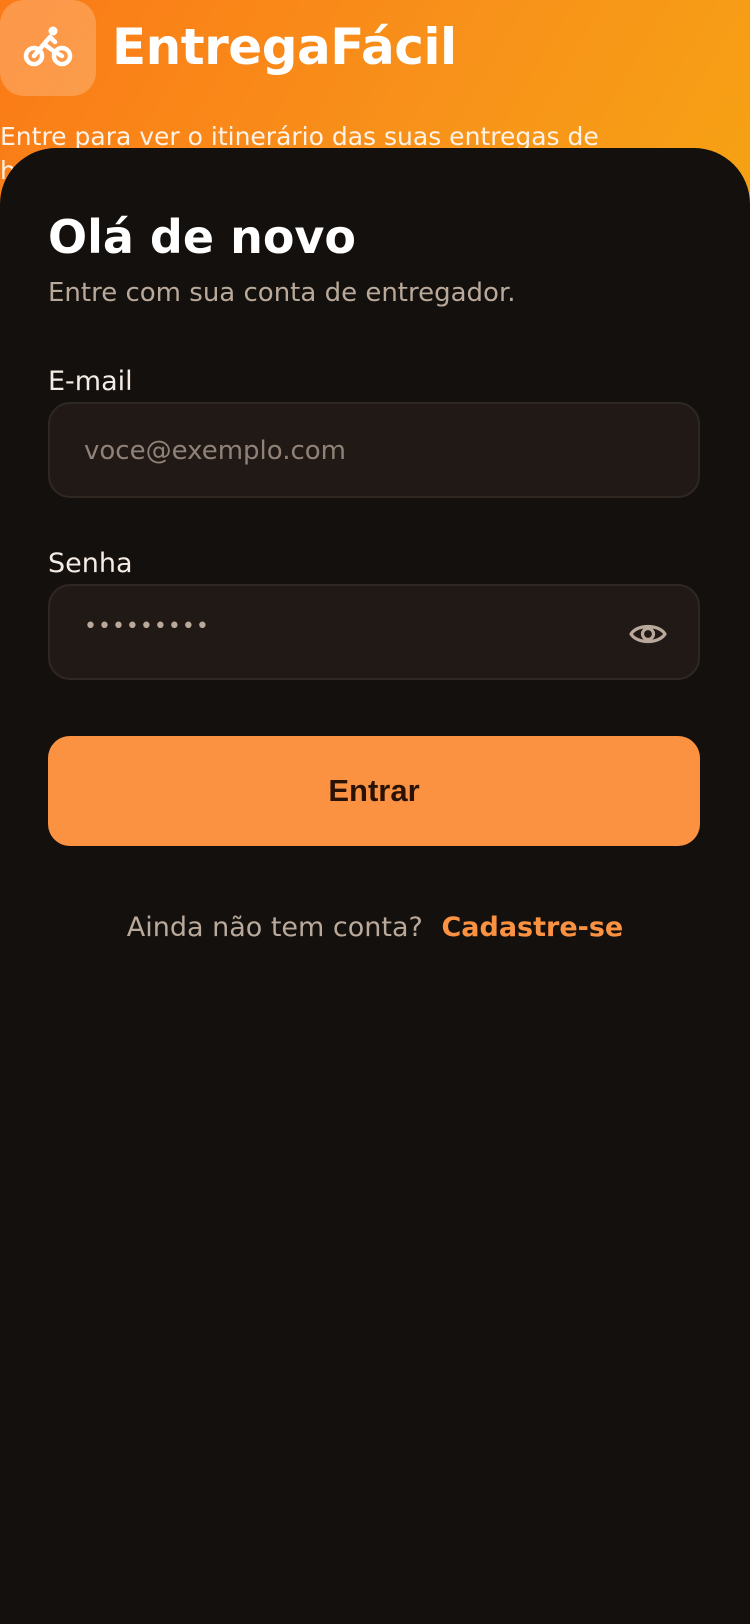 The image size is (750, 1624). Describe the element at coordinates (90, 563) in the screenshot. I see `password-label: Senha` at that location.